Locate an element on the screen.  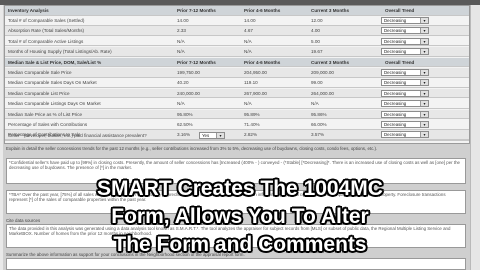
row-label: Absorption Rate (Total Sales/Months) is located at coordinates (46, 31).